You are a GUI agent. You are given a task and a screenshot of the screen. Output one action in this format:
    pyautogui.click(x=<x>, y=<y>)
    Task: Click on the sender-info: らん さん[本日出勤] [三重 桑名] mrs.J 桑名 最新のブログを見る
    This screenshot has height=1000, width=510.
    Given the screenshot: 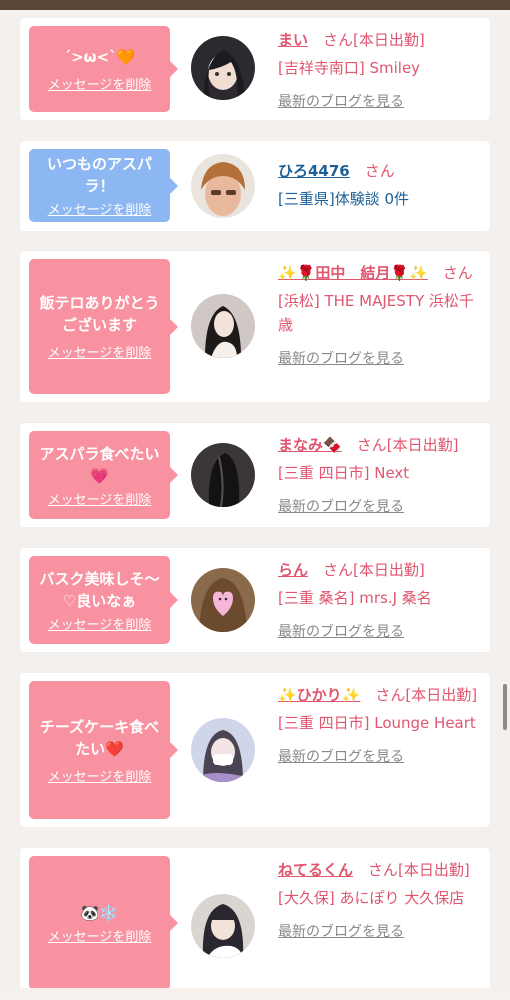 What is the action you would take?
    pyautogui.click(x=381, y=601)
    